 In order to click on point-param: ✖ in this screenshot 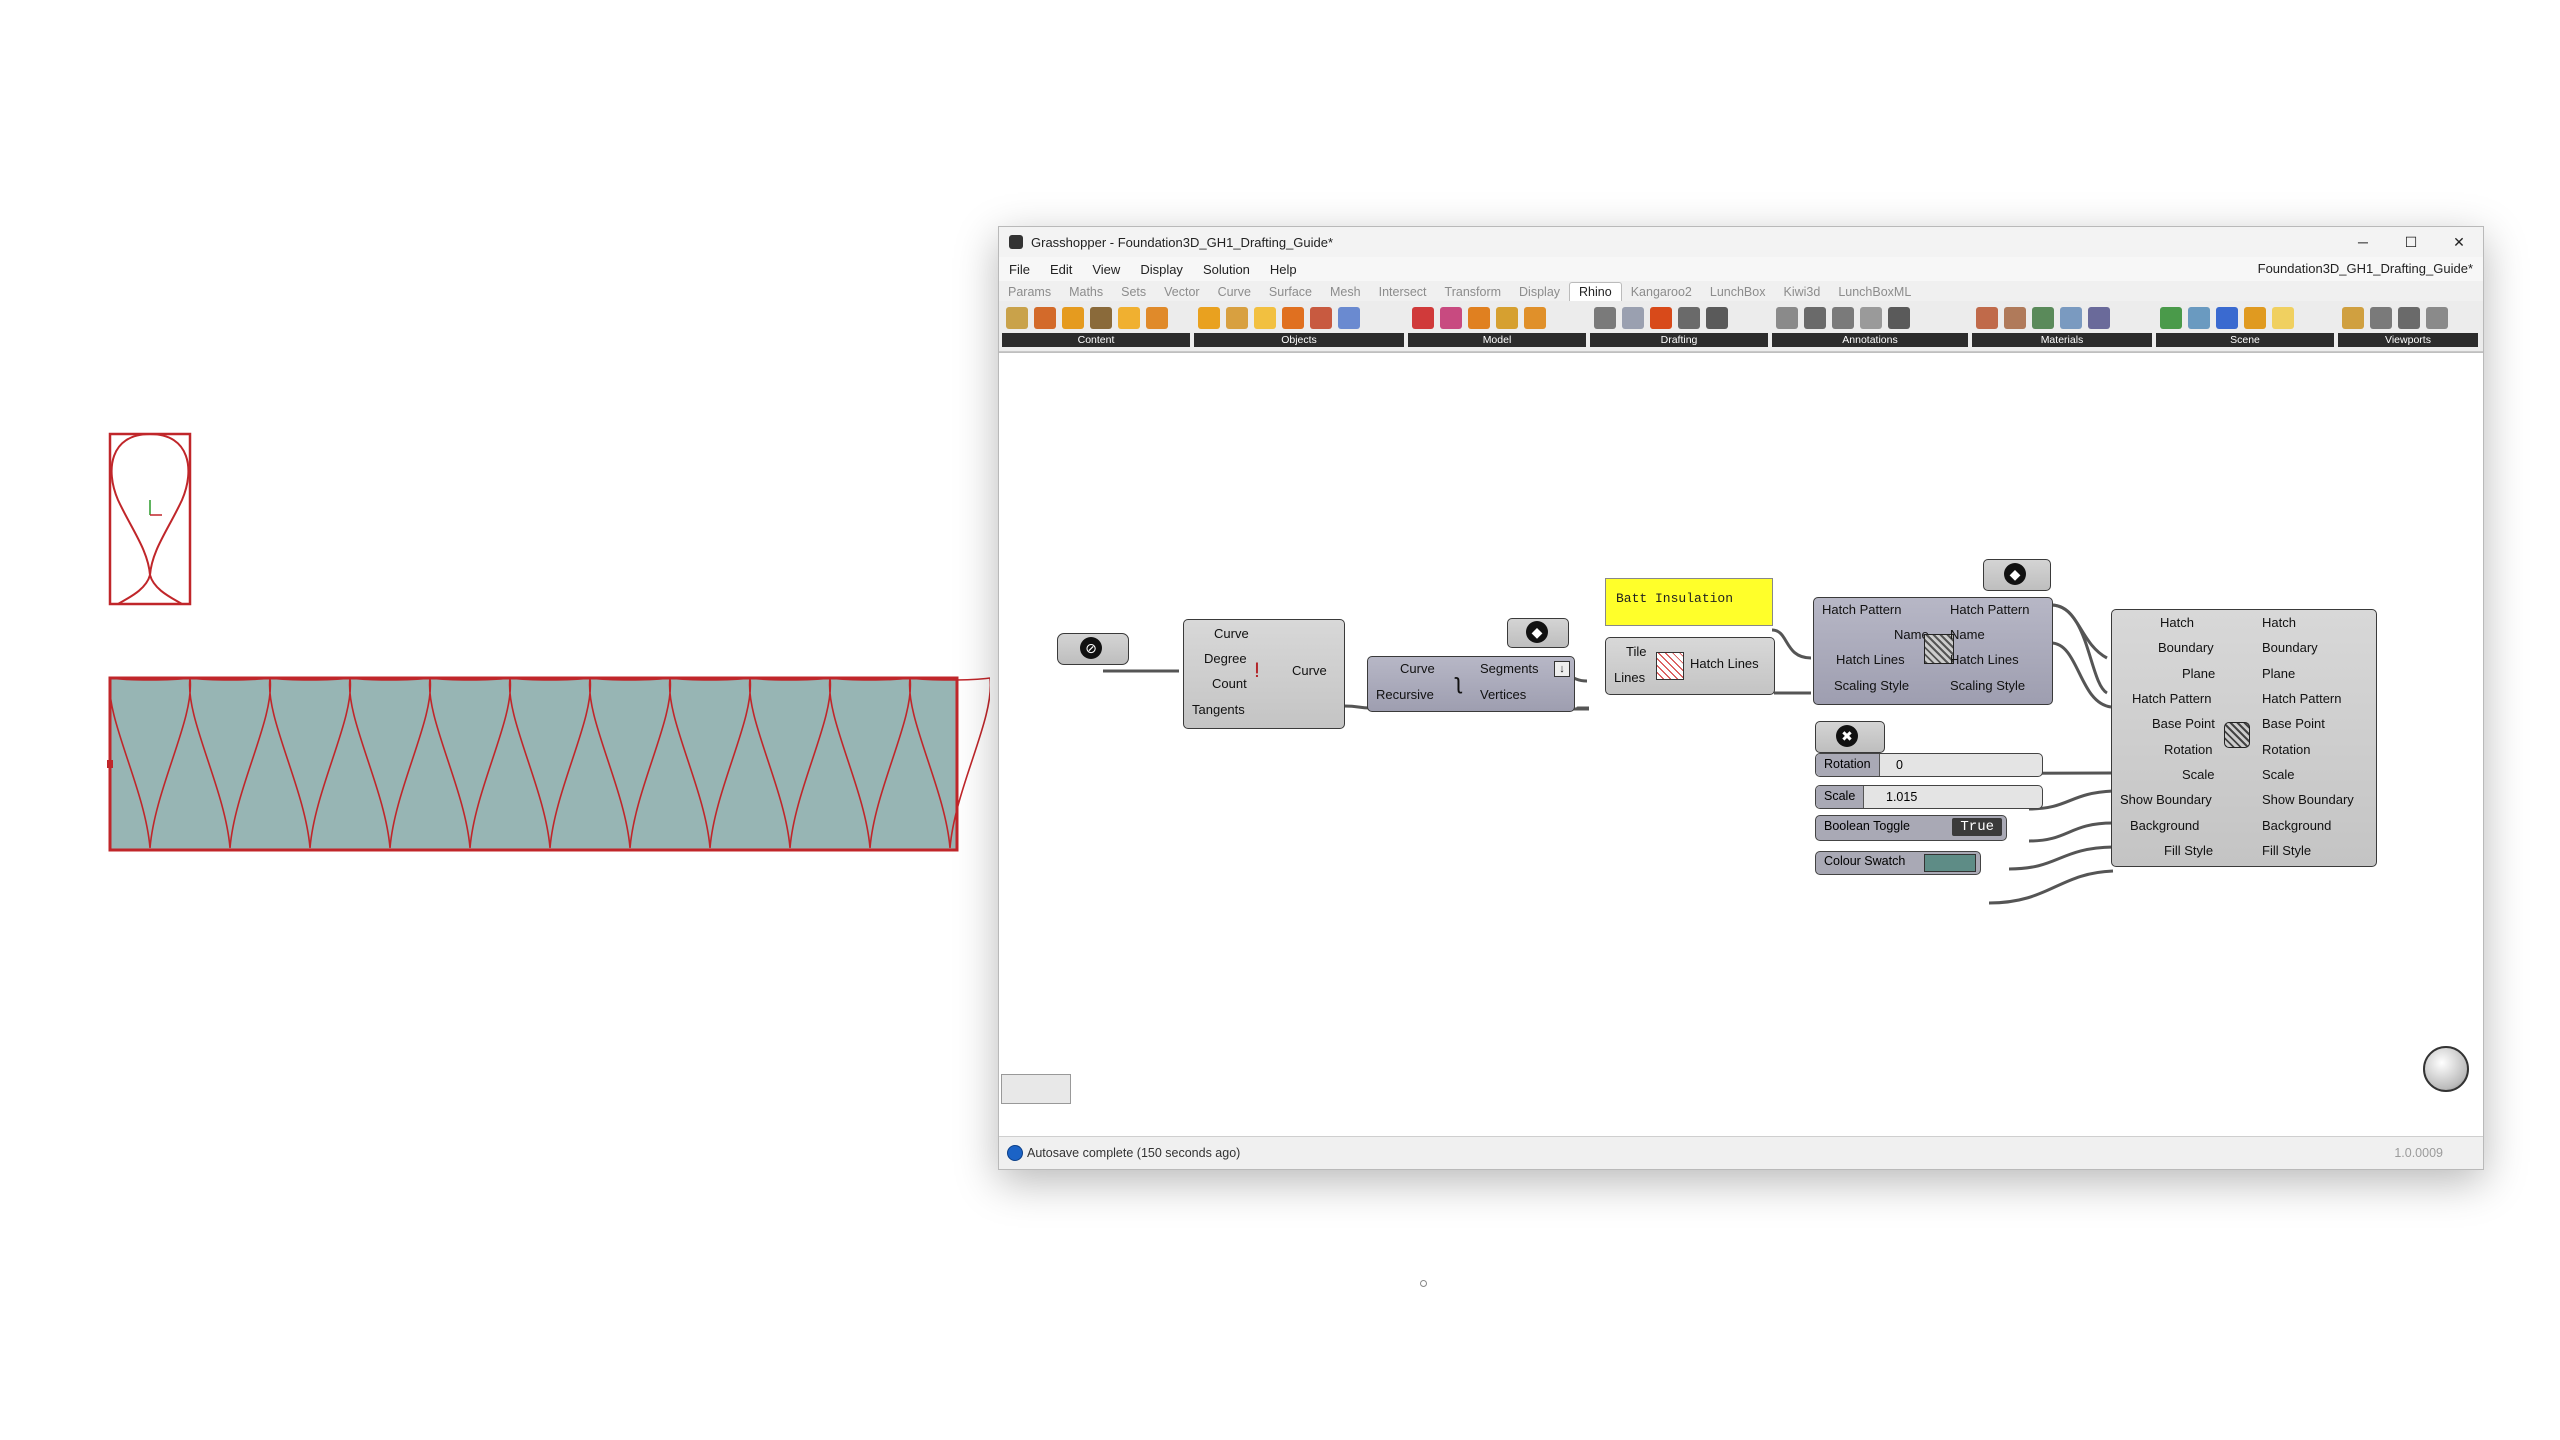, I will do `click(1850, 737)`.